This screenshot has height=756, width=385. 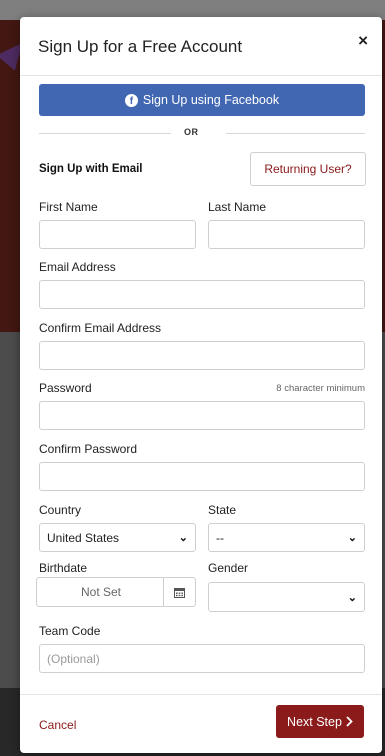 I want to click on signup-email-heading: Sign Up with Email, so click(x=91, y=169).